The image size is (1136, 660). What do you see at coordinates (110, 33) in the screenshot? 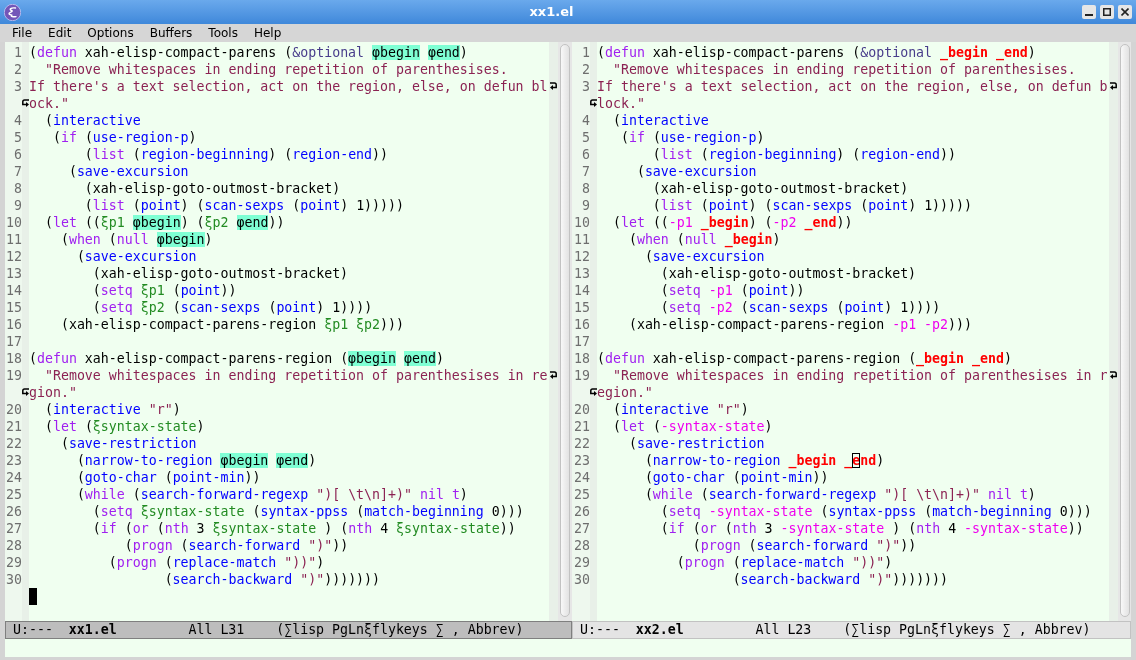
I see `menu-item: Options` at bounding box center [110, 33].